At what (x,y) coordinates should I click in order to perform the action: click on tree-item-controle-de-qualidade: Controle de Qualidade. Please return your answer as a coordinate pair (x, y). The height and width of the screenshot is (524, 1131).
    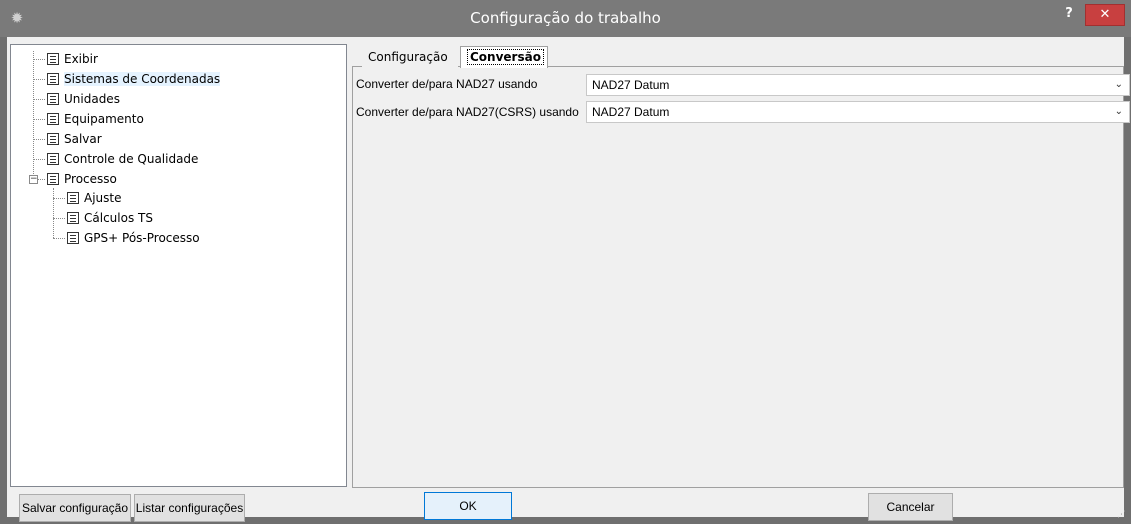
    Looking at the image, I should click on (122, 159).